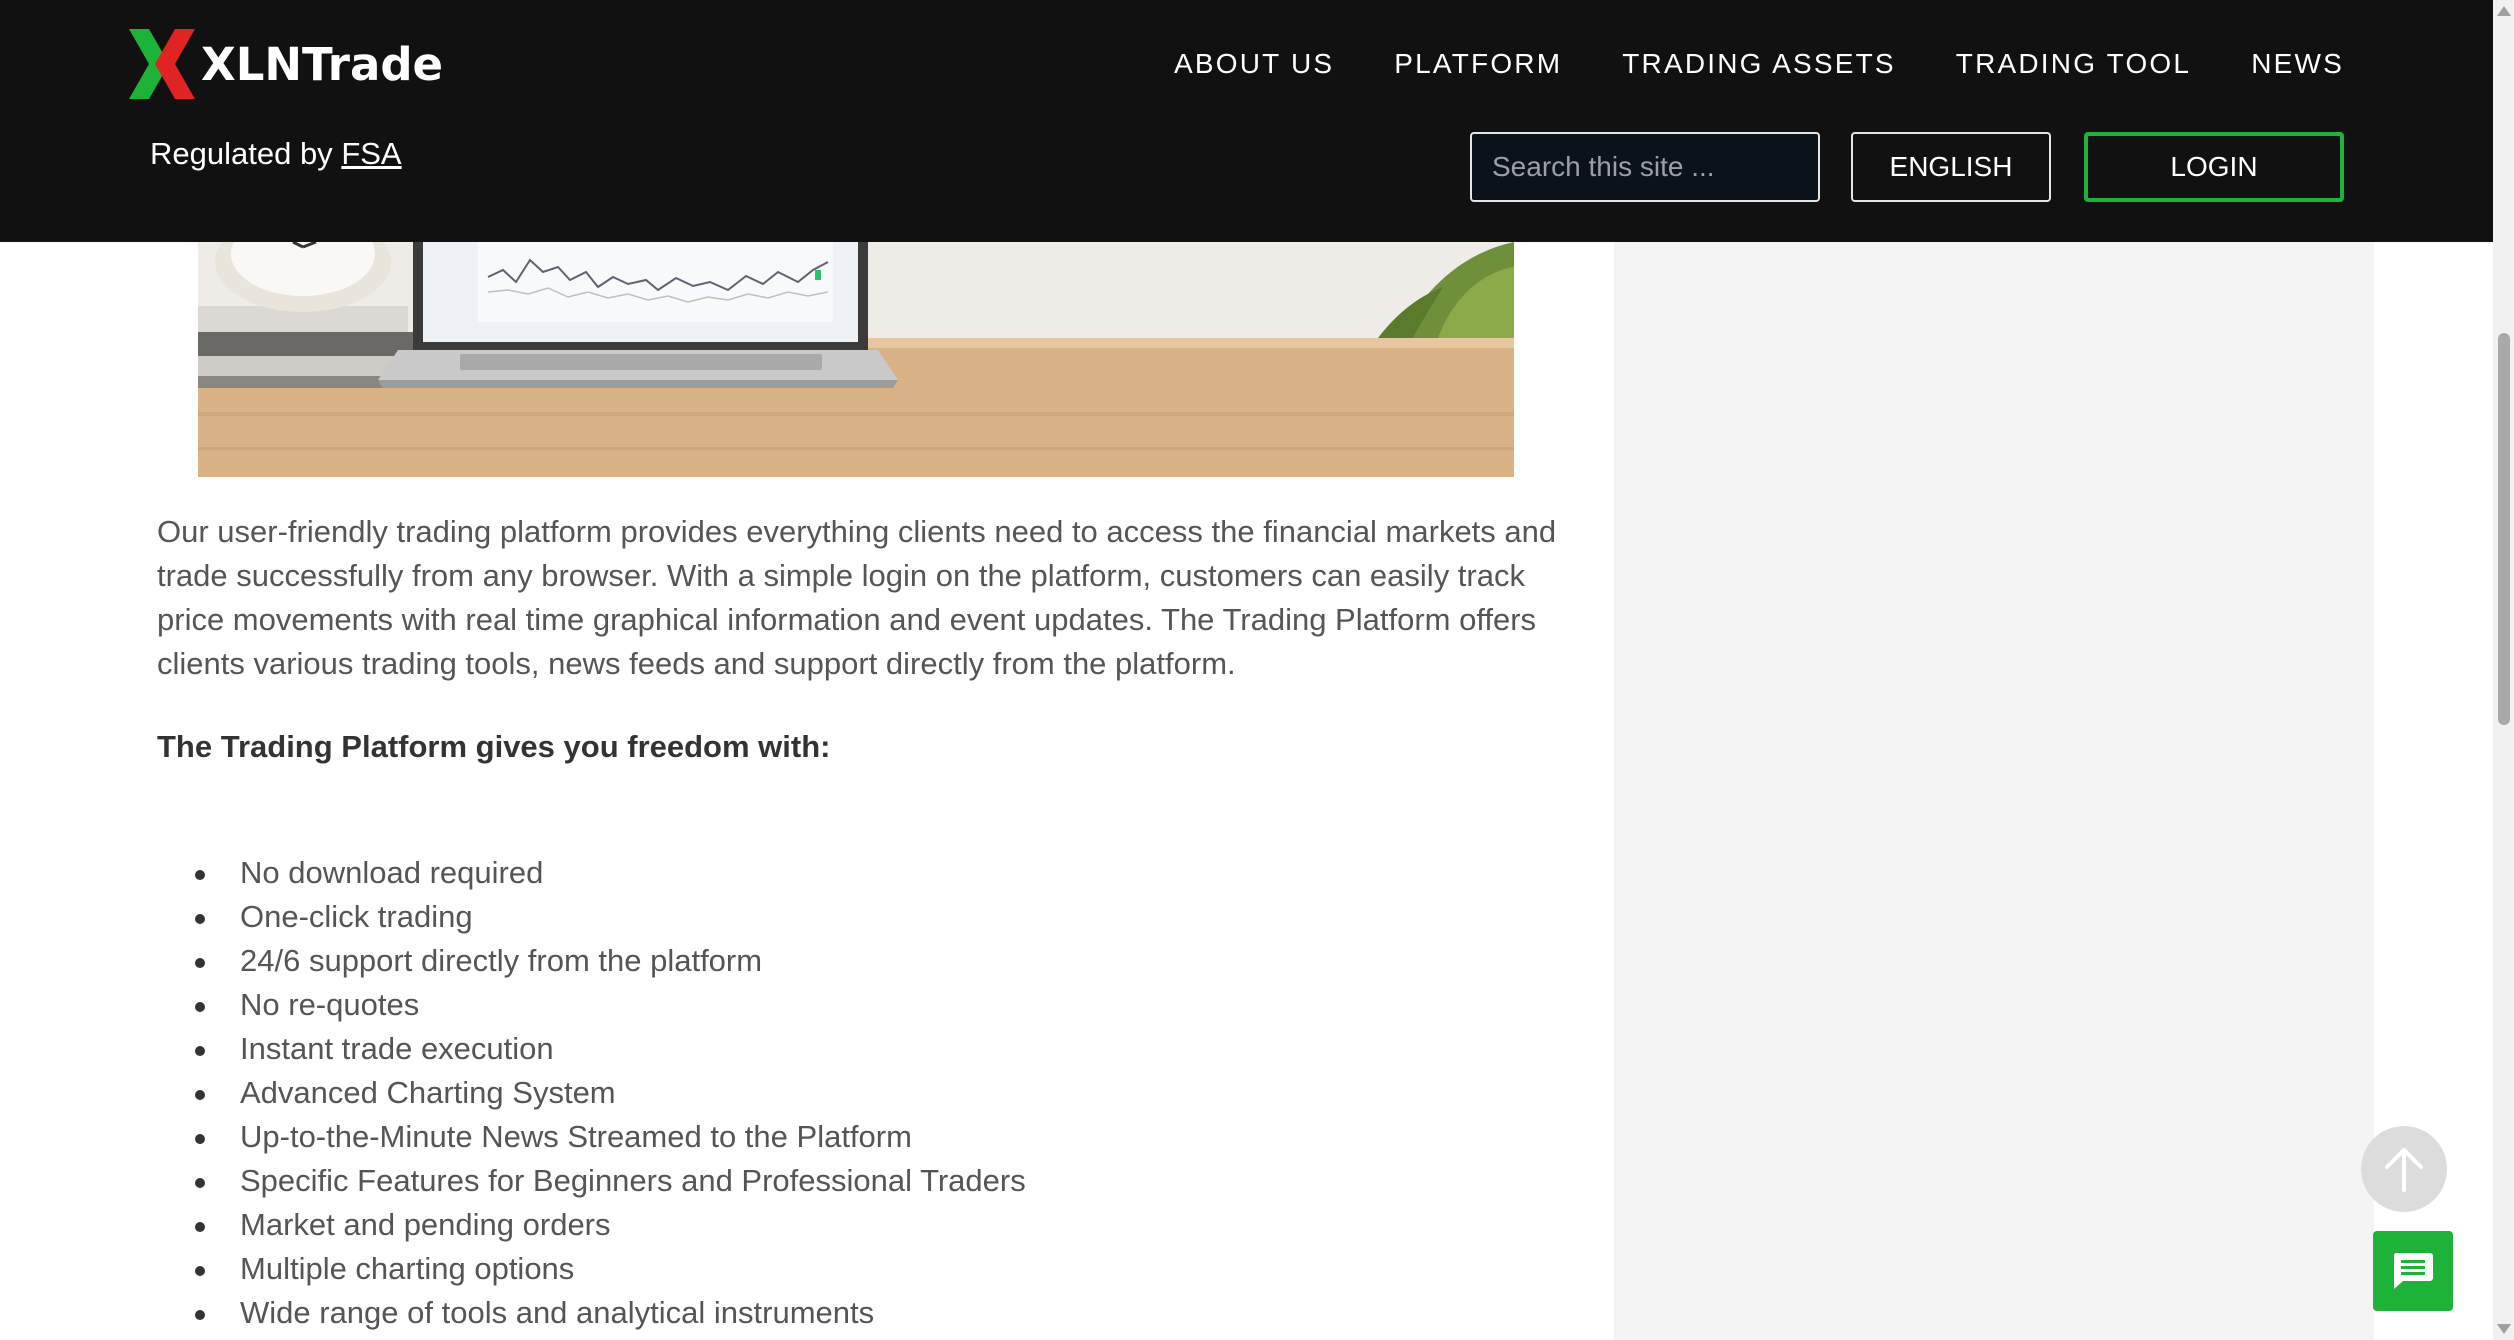  Describe the element at coordinates (2504, 1329) in the screenshot. I see `scroll-down-arrow-icon` at that location.